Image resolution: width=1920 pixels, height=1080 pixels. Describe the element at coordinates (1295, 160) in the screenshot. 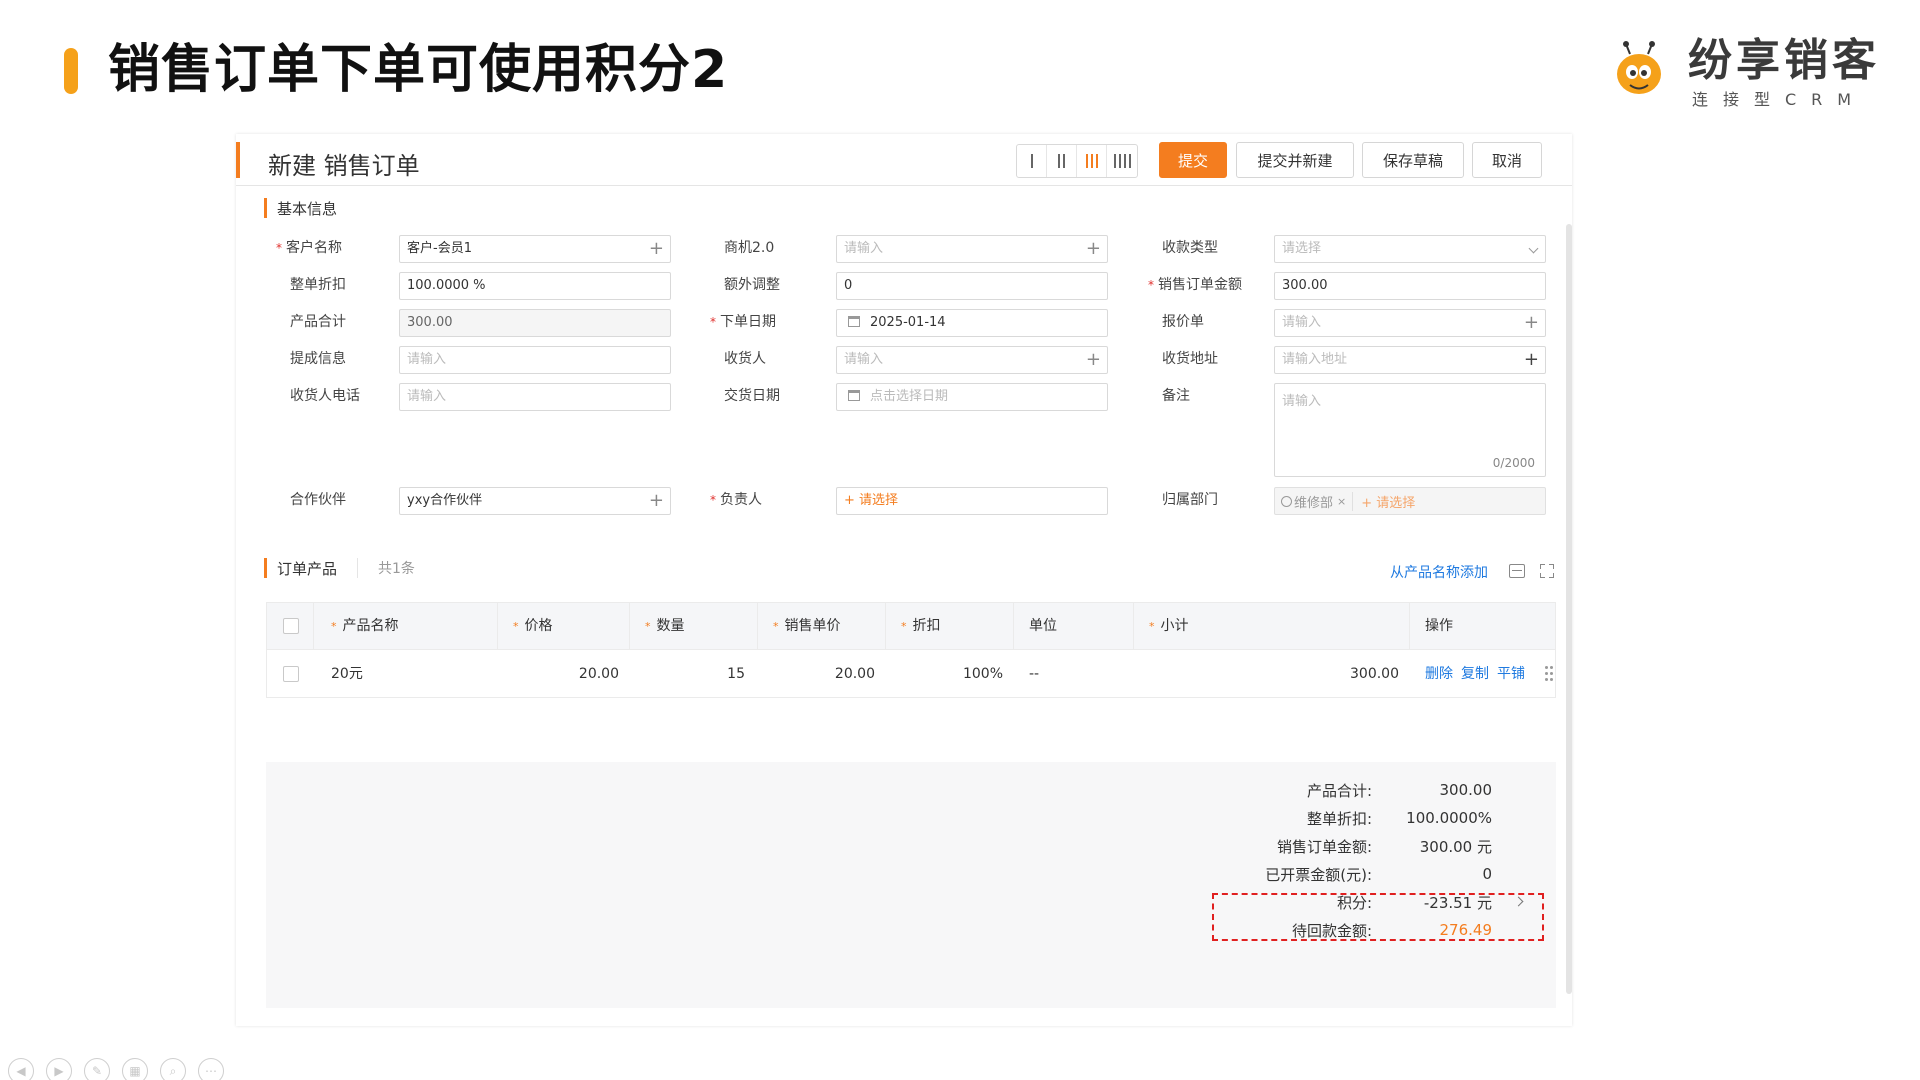

I see `submit-and-new-button: 提交并新建` at that location.